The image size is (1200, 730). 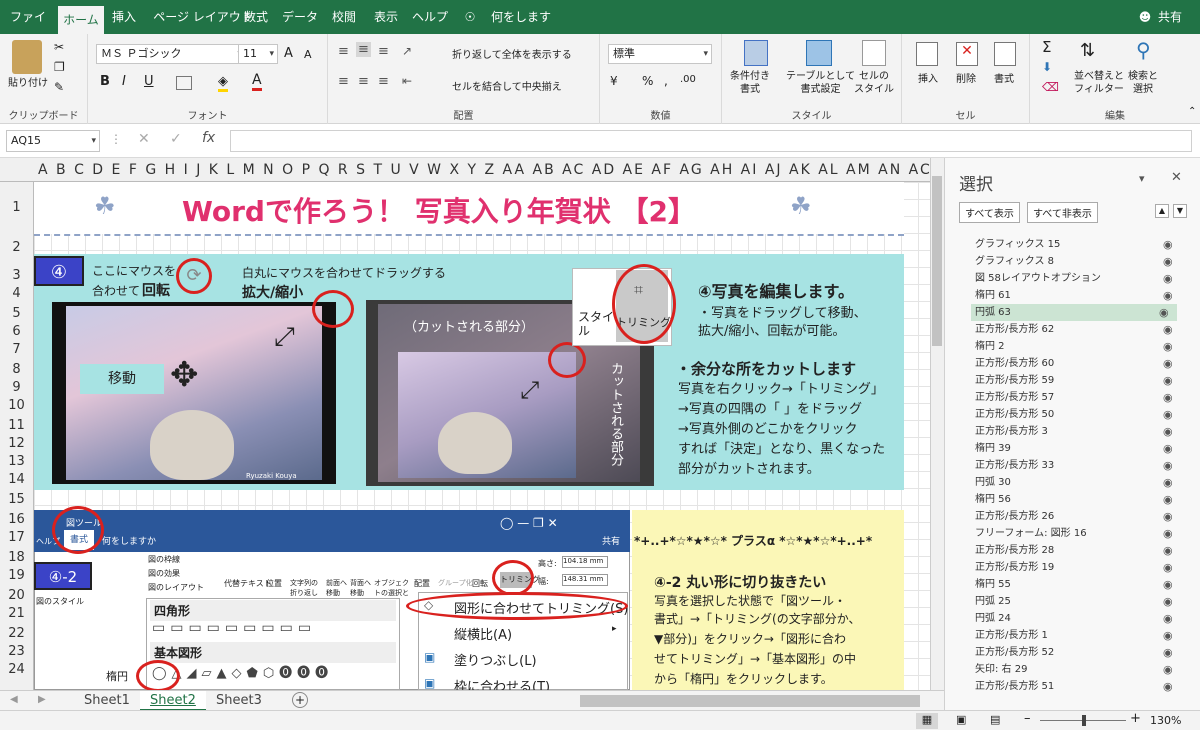 What do you see at coordinates (1004, 77) in the screenshot?
I see `format-button: 書式` at bounding box center [1004, 77].